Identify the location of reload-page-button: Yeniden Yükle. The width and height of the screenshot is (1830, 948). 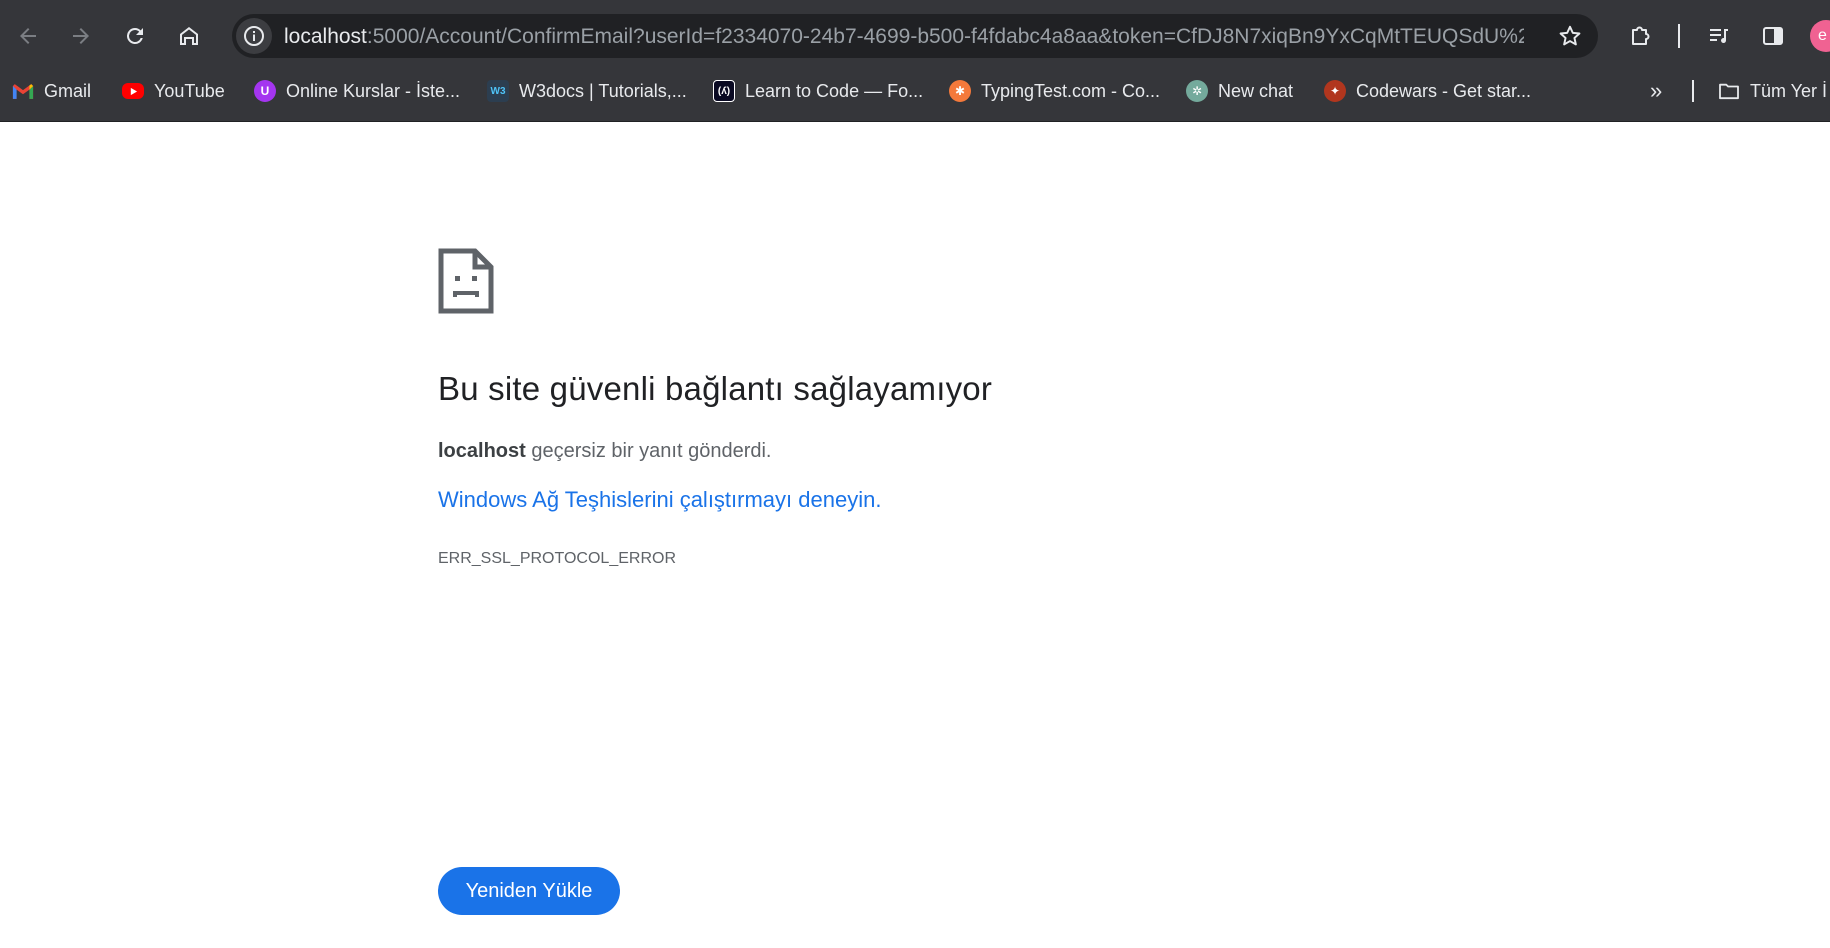
(529, 891).